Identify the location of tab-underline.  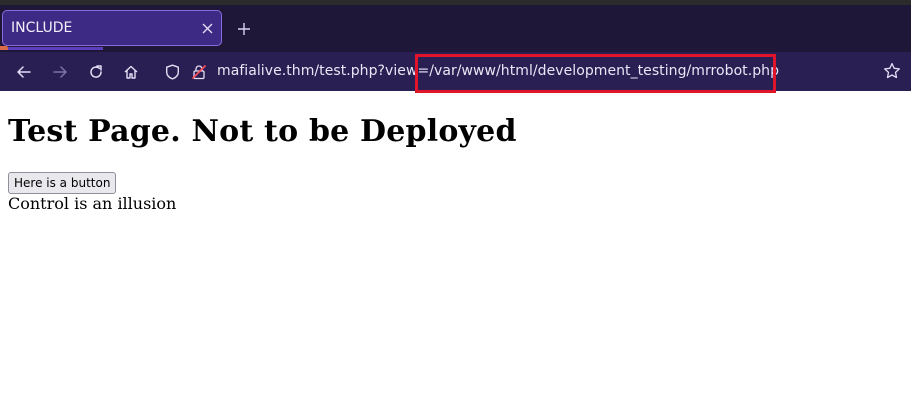
(55, 48).